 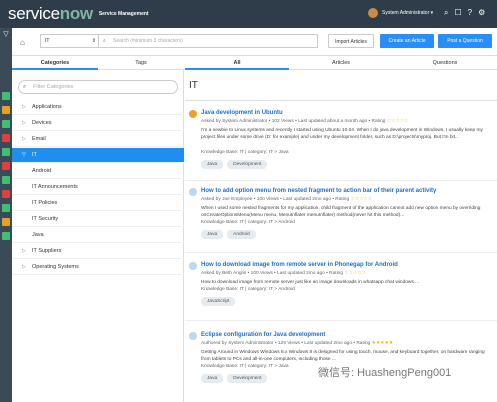 I want to click on category-item: IT Security, so click(x=98, y=219).